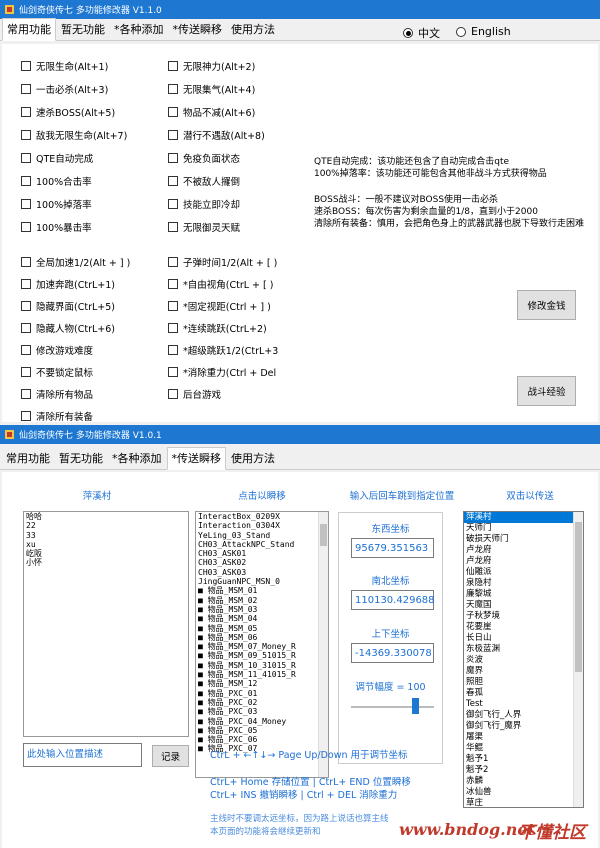 This screenshot has height=848, width=600. What do you see at coordinates (262, 665) in the screenshot?
I see `list-item: ■ 物品_MSM_10_31015_R` at bounding box center [262, 665].